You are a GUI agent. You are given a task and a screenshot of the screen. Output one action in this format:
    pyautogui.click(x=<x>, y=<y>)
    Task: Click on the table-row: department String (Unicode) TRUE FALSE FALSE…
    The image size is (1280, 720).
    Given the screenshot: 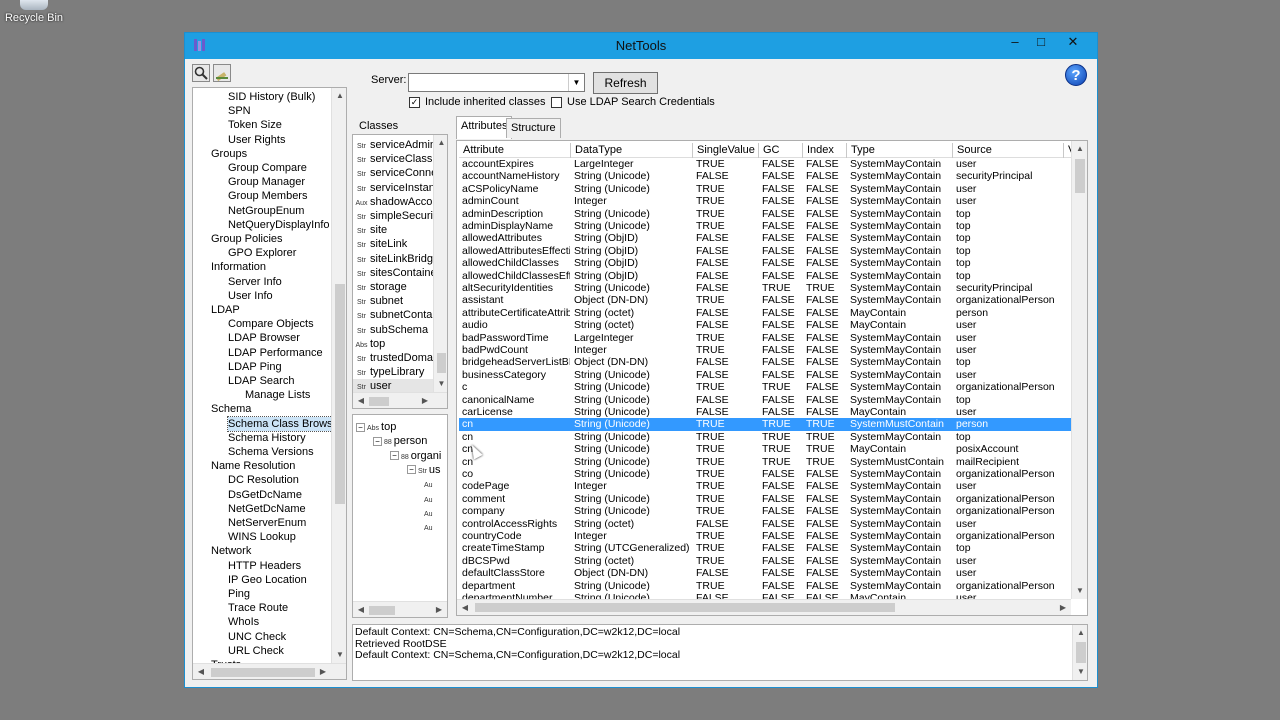 What is the action you would take?
    pyautogui.click(x=765, y=586)
    